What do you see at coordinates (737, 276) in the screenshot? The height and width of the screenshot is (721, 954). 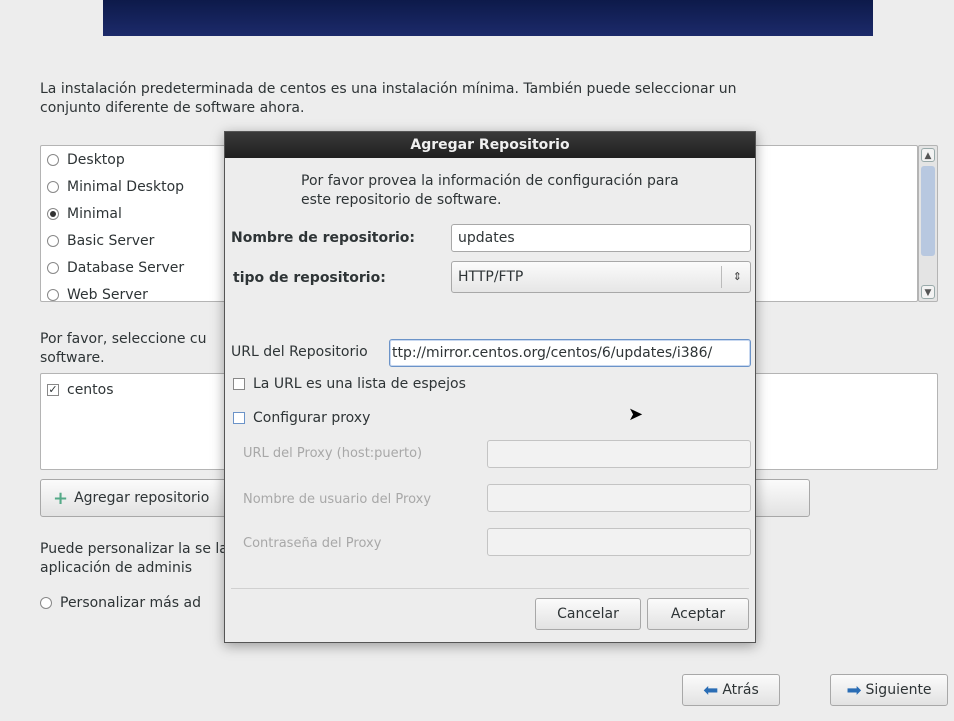 I see `chevron-updown-icon: ⇕` at bounding box center [737, 276].